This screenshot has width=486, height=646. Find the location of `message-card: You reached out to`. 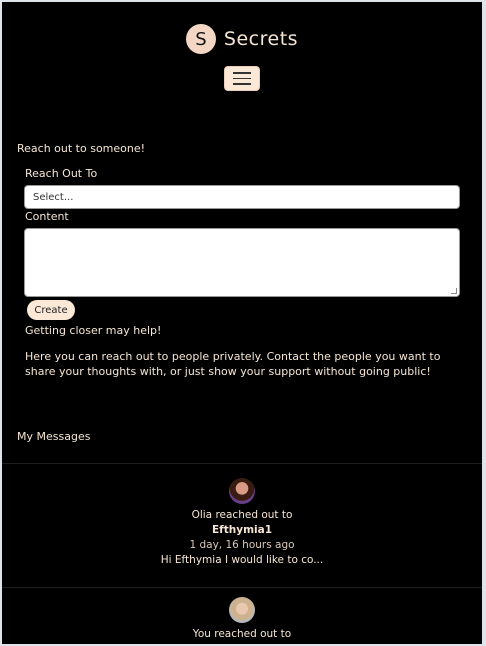

message-card: You reached out to is located at coordinates (242, 619).